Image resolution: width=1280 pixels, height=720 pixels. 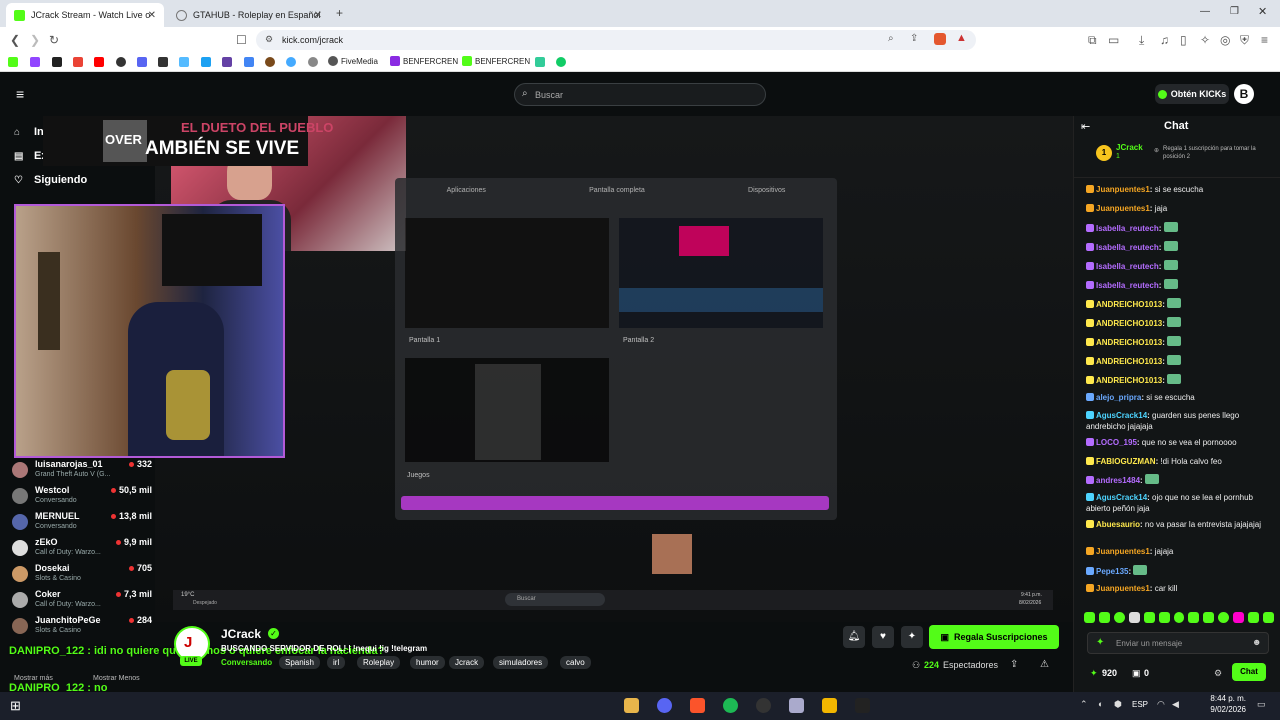 I want to click on show-less-link: Mostrar Menos, so click(x=116, y=678).